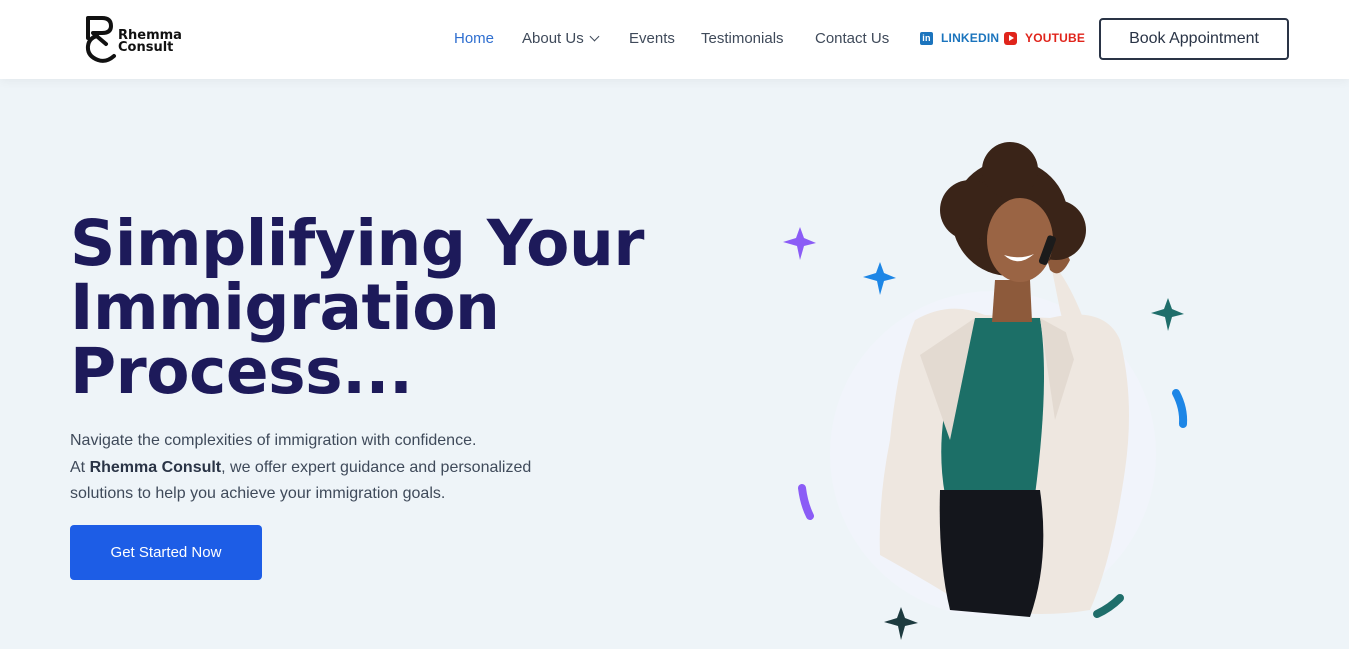  What do you see at coordinates (357, 243) in the screenshot?
I see `hero-title-line1: Simplifying Your` at bounding box center [357, 243].